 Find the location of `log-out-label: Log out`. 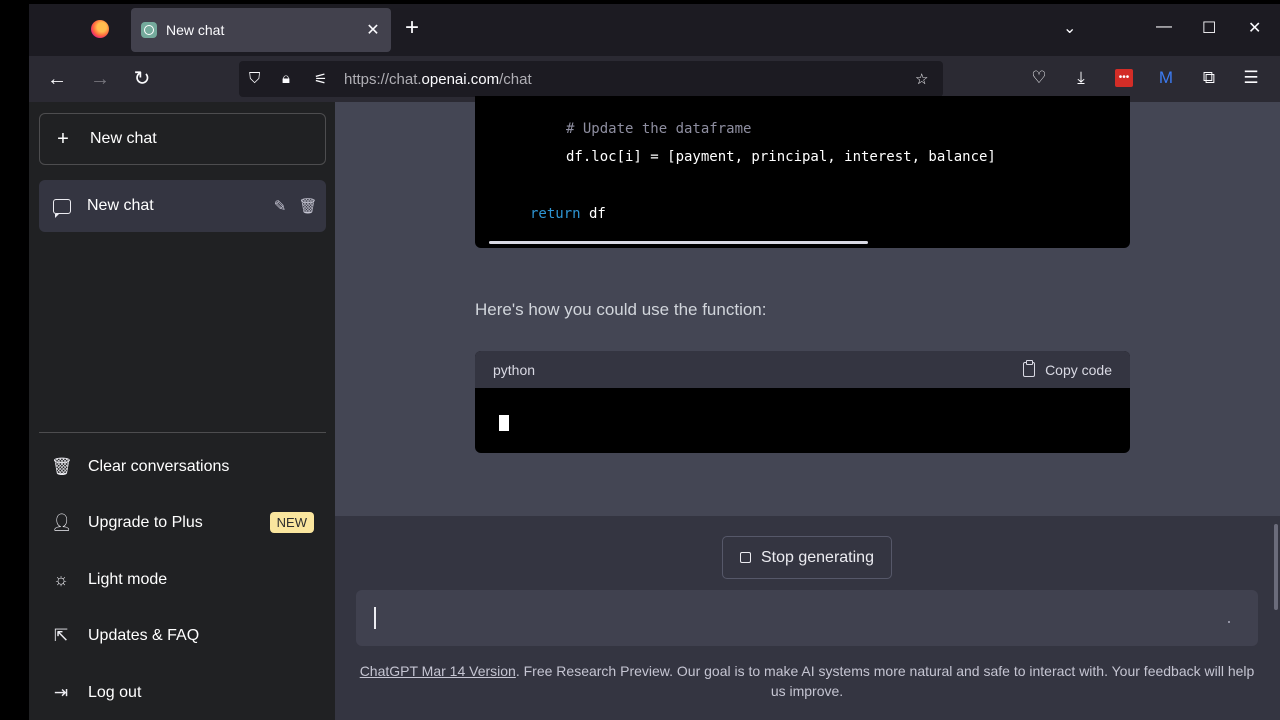

log-out-label: Log out is located at coordinates (115, 692).